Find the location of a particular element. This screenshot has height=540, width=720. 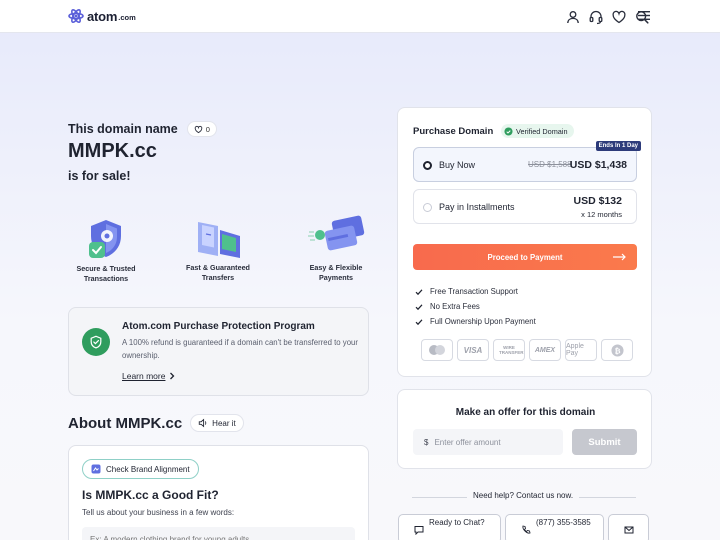

benefit-item: Full Ownership Upon Payment is located at coordinates (475, 321).